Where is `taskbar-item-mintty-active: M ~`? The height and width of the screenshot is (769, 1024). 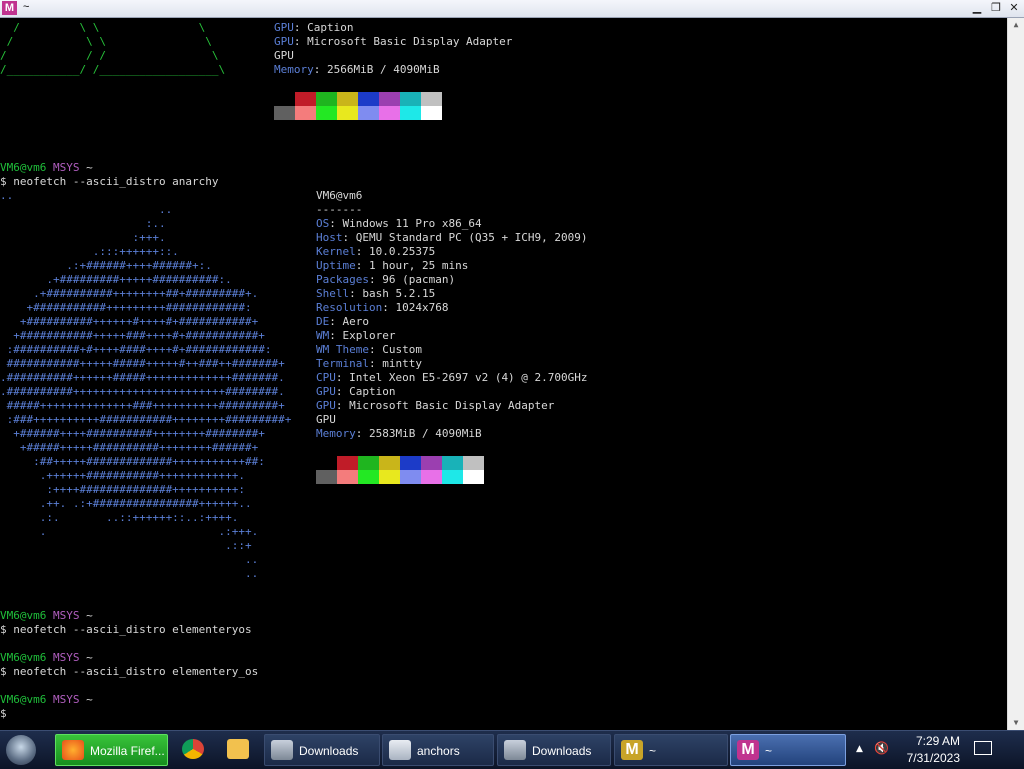 taskbar-item-mintty-active: M ~ is located at coordinates (788, 750).